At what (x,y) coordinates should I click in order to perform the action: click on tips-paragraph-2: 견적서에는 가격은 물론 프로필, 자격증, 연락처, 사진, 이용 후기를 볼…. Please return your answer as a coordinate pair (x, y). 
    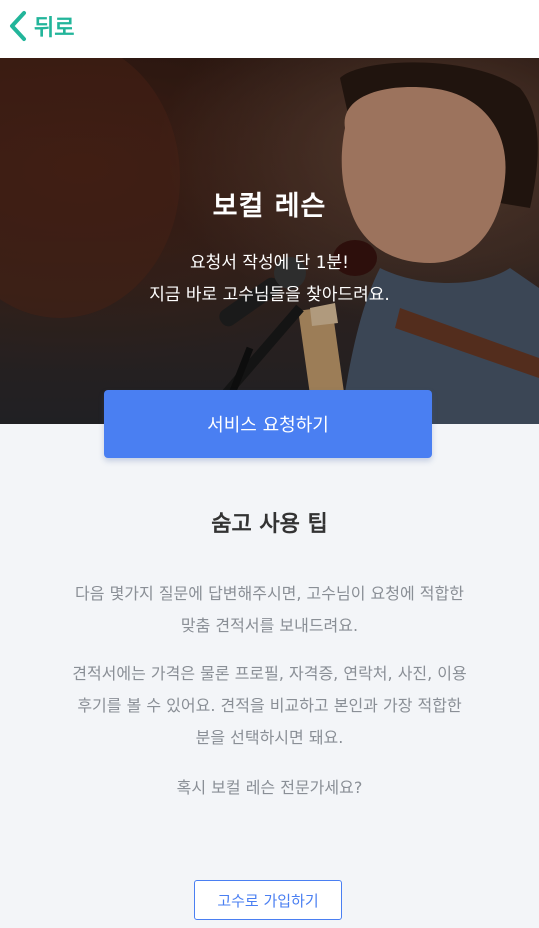
    Looking at the image, I should click on (269, 706).